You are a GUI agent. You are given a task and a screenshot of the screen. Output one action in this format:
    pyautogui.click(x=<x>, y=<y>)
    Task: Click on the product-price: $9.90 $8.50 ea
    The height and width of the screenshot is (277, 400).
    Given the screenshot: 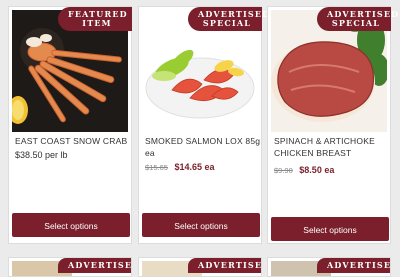 What is the action you would take?
    pyautogui.click(x=332, y=170)
    